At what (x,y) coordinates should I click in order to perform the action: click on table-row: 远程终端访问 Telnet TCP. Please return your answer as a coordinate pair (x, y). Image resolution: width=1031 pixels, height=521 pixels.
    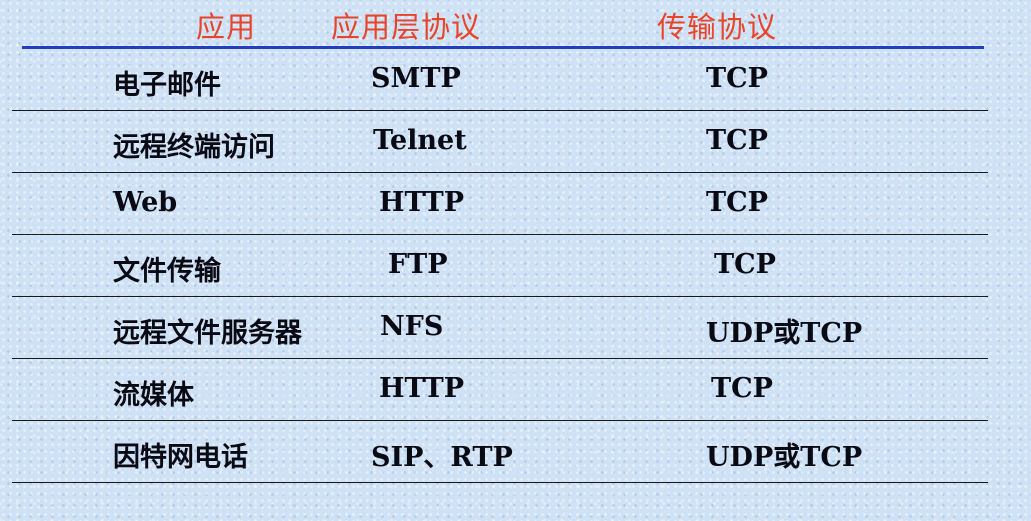
    Looking at the image, I should click on (515, 142).